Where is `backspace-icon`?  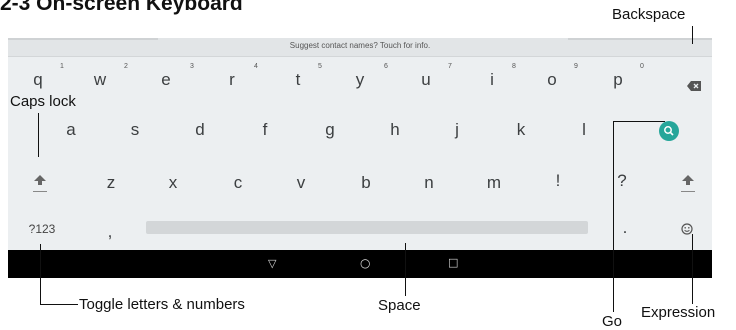 backspace-icon is located at coordinates (694, 86).